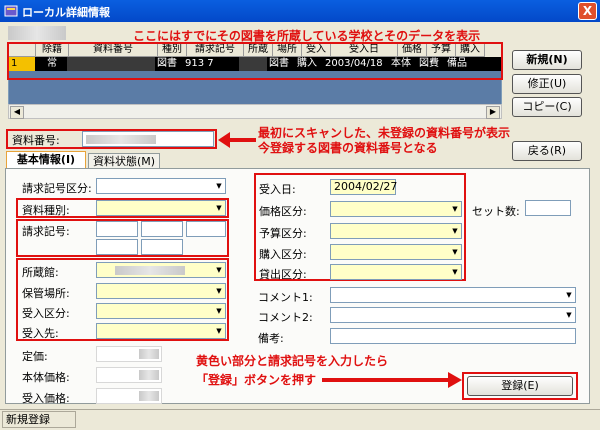  What do you see at coordinates (11, 11) in the screenshot?
I see `app-icon` at bounding box center [11, 11].